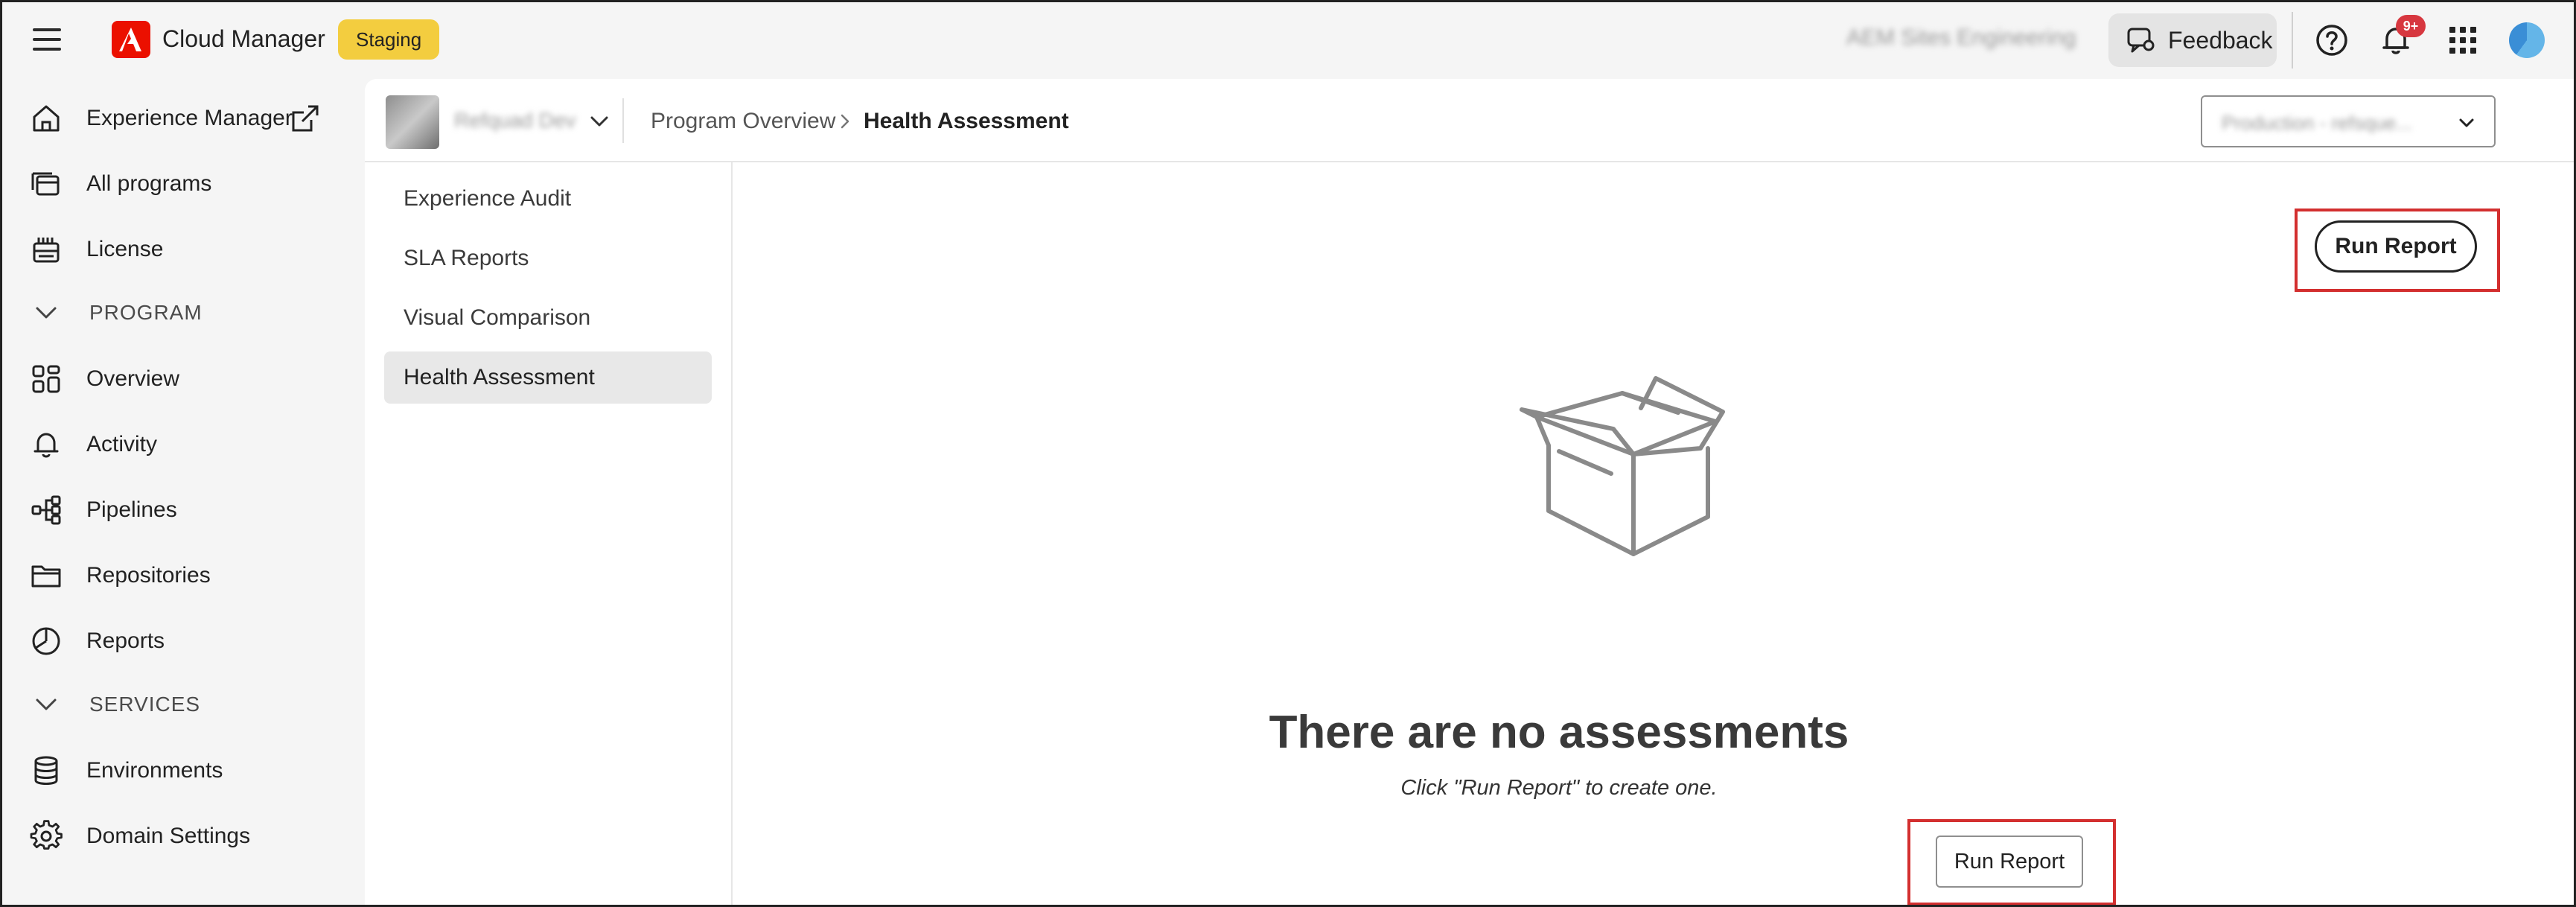 This screenshot has width=2576, height=907. I want to click on program-thumbnail, so click(412, 122).